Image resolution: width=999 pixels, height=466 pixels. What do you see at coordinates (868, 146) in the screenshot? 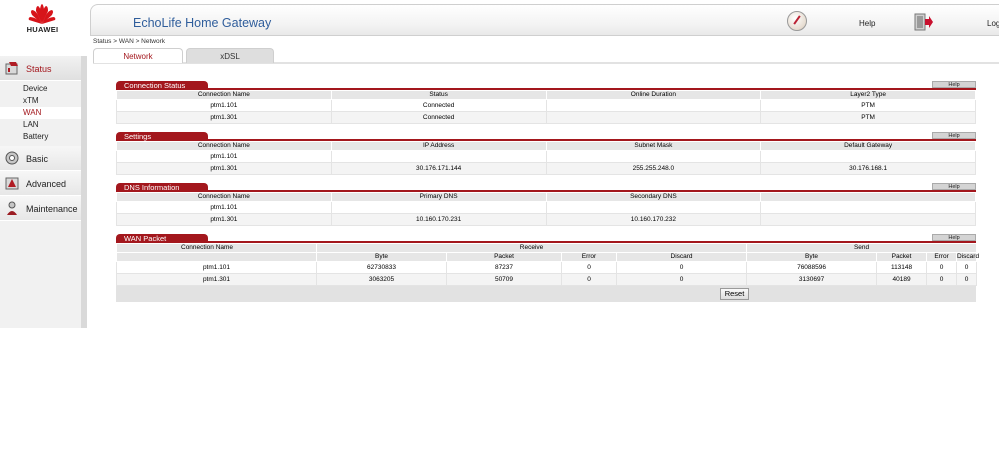
I see `column-header: Default Gateway` at bounding box center [868, 146].